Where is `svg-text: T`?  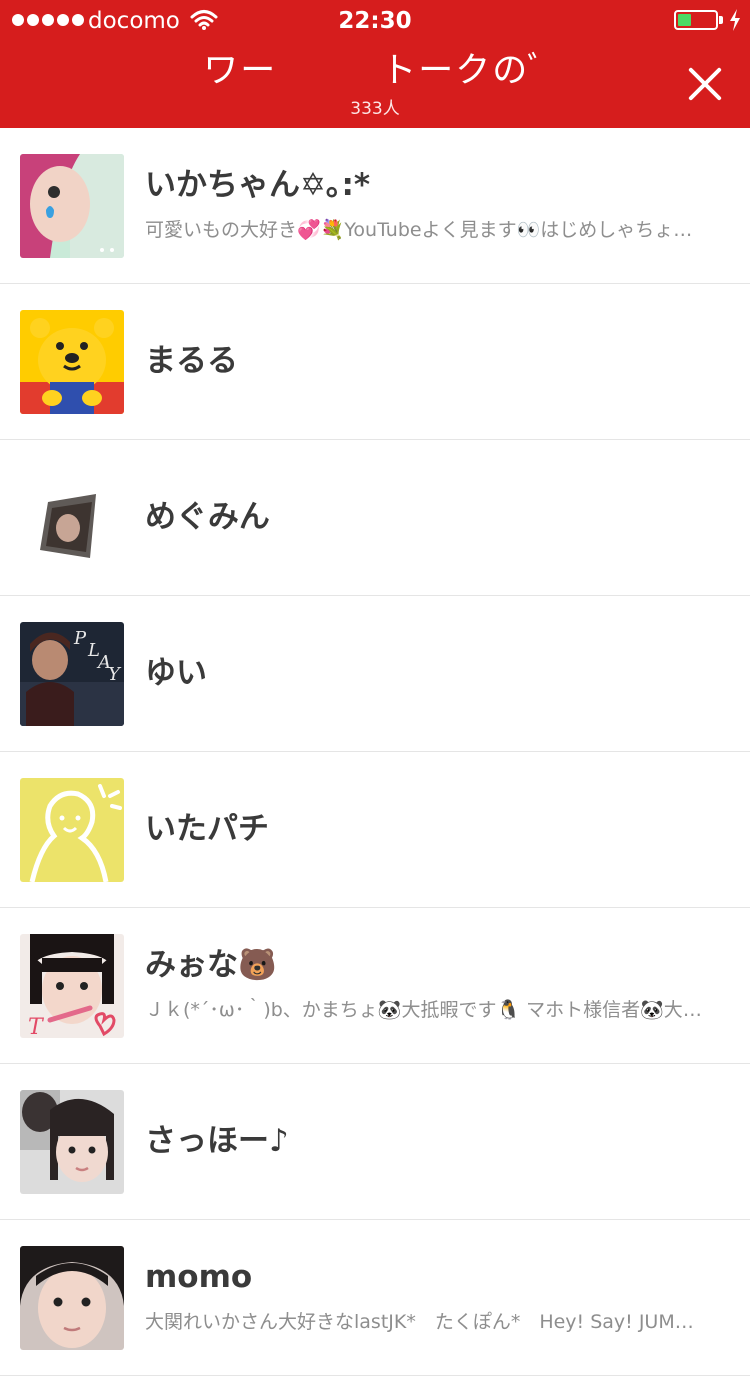
svg-text: T is located at coordinates (36, 1026).